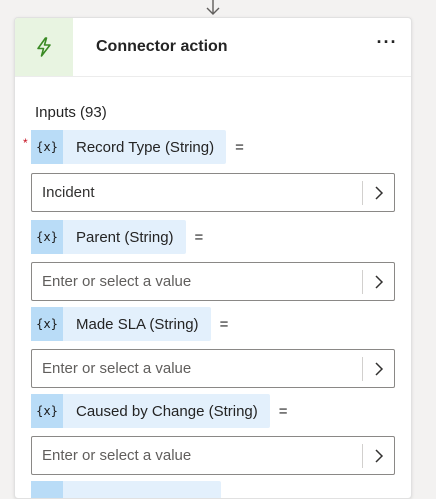 The image size is (436, 499). What do you see at coordinates (125, 237) in the screenshot?
I see `param-label: Parent (String)` at bounding box center [125, 237].